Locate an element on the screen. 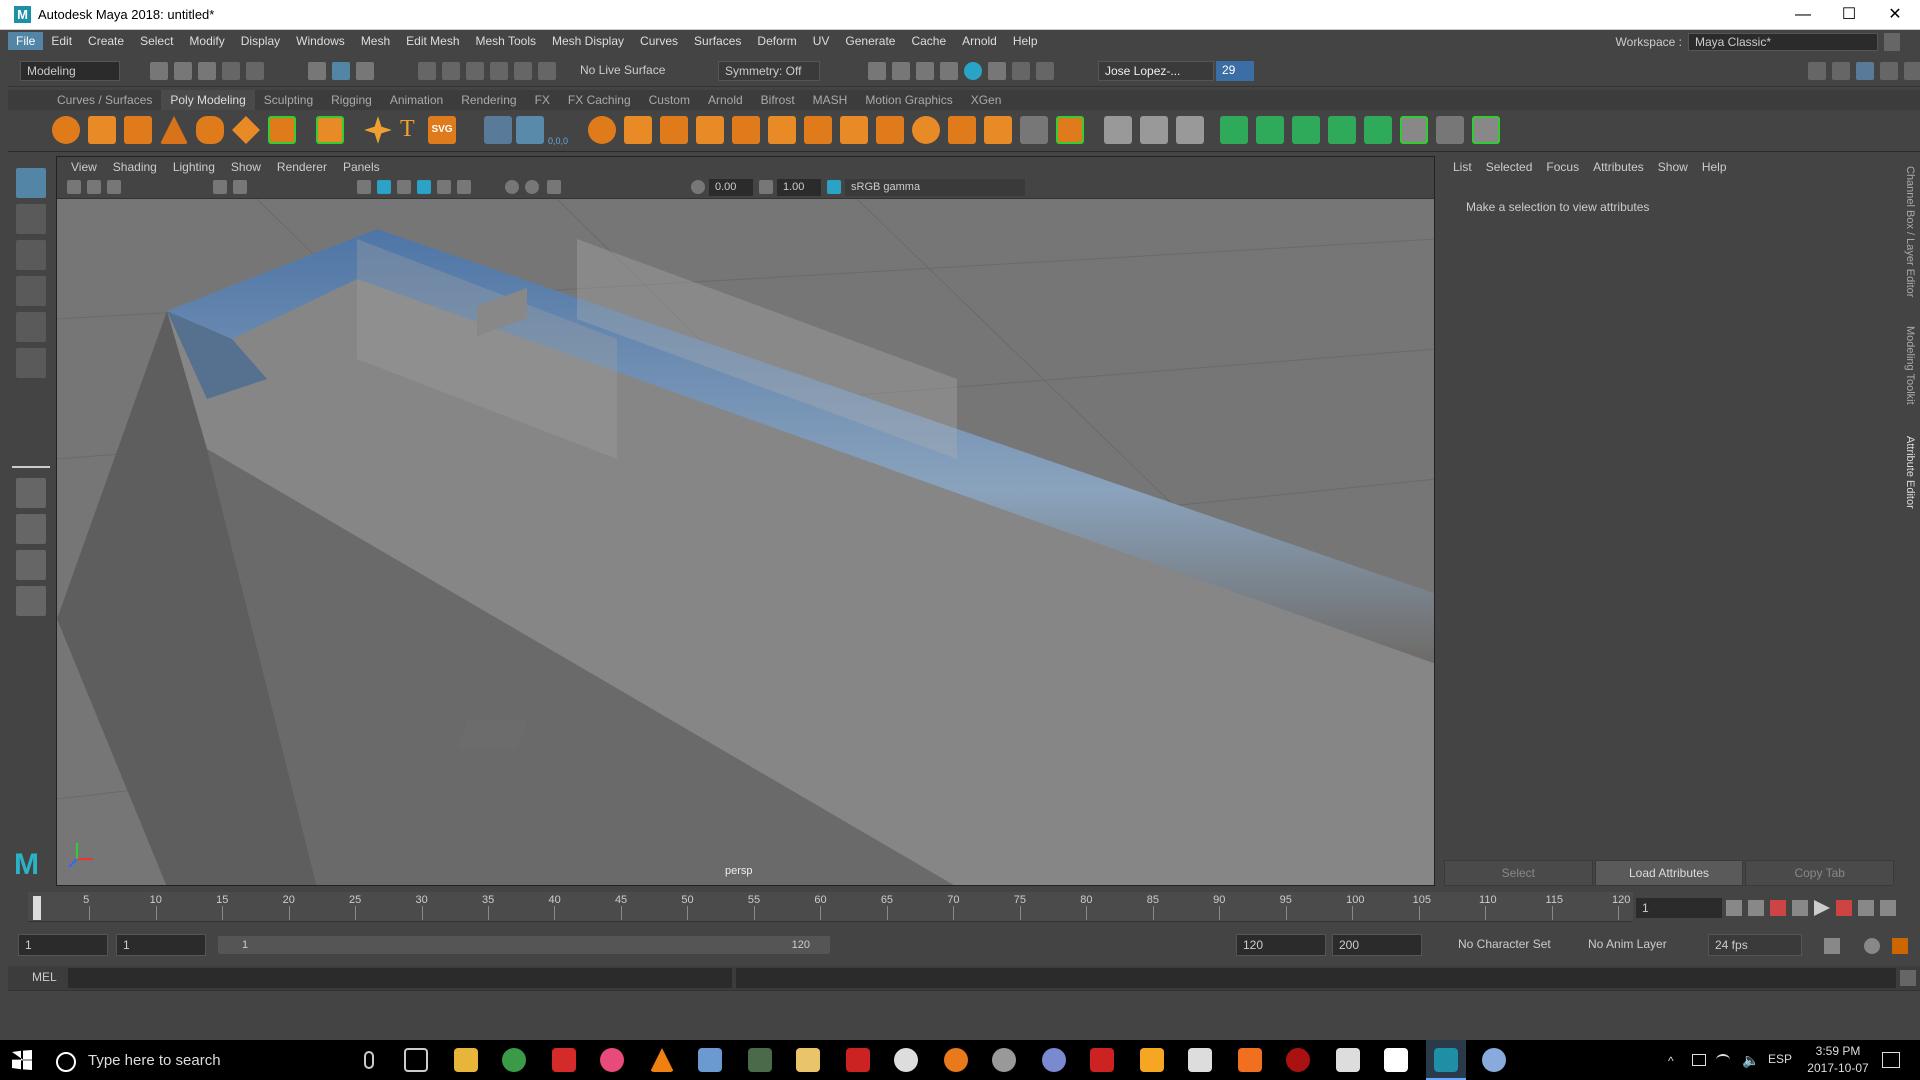  rotate-tool-icon is located at coordinates (31, 327).